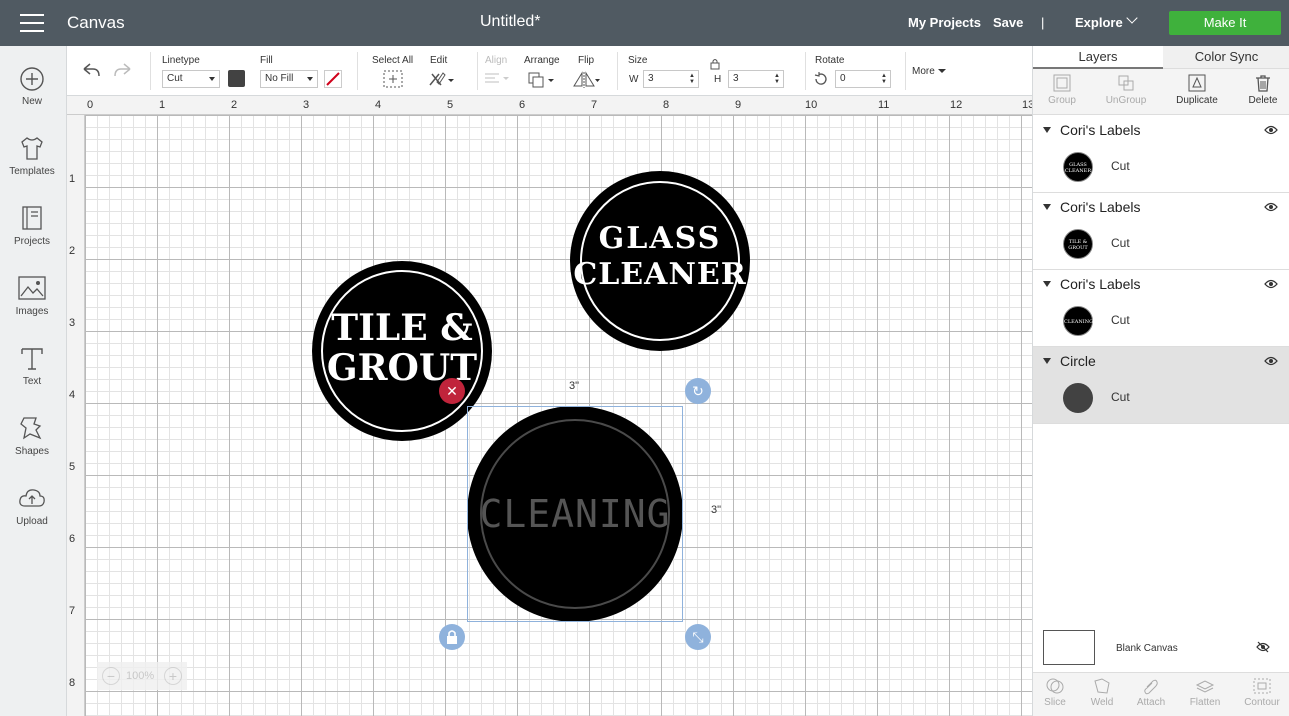 This screenshot has width=1289, height=716. I want to click on ruler-tick-label: 2, so click(234, 105).